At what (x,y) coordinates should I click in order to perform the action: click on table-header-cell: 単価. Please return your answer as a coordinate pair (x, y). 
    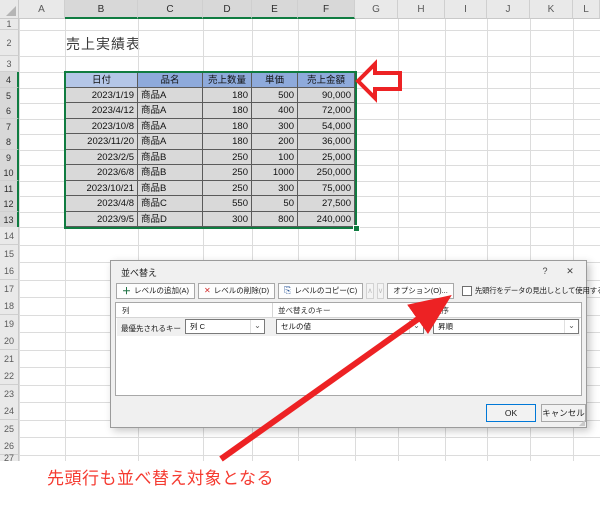
    Looking at the image, I should click on (275, 80).